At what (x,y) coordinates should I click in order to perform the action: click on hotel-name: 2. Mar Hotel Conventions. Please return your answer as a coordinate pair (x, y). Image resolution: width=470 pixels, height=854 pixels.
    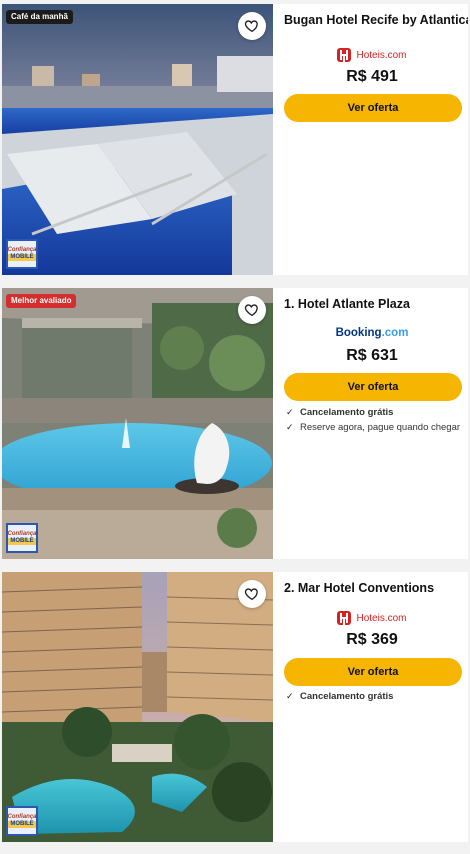
    Looking at the image, I should click on (359, 588).